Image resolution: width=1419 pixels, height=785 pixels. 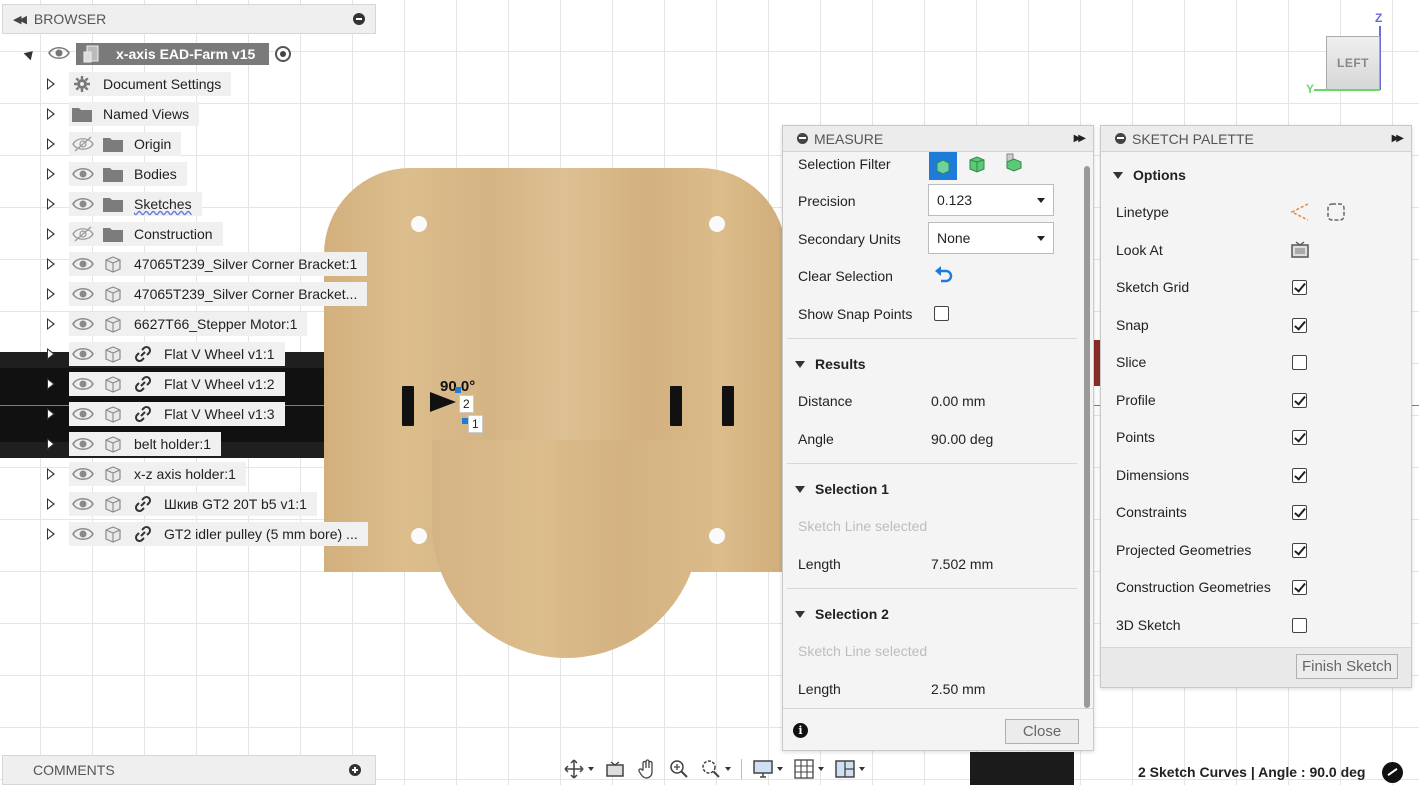 I want to click on browser-item: Named Views, so click(x=190, y=114).